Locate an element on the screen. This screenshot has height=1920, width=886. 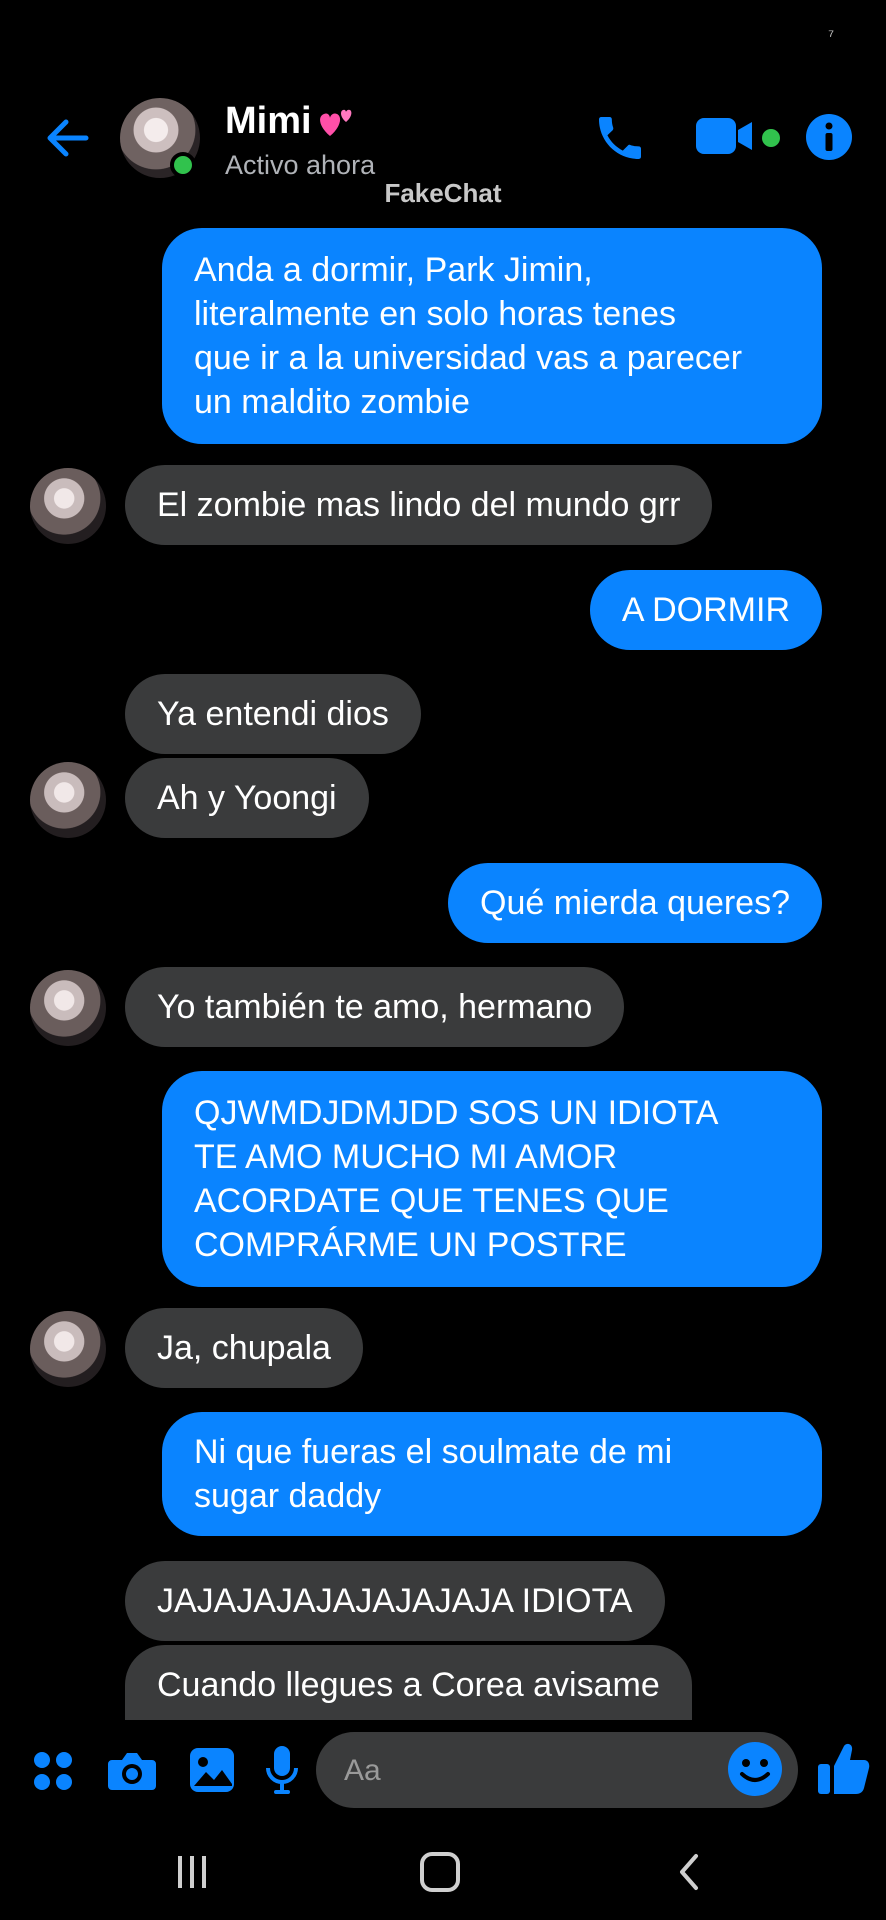
message-line: Anda a dormir, Park Jimin, is located at coordinates (393, 270).